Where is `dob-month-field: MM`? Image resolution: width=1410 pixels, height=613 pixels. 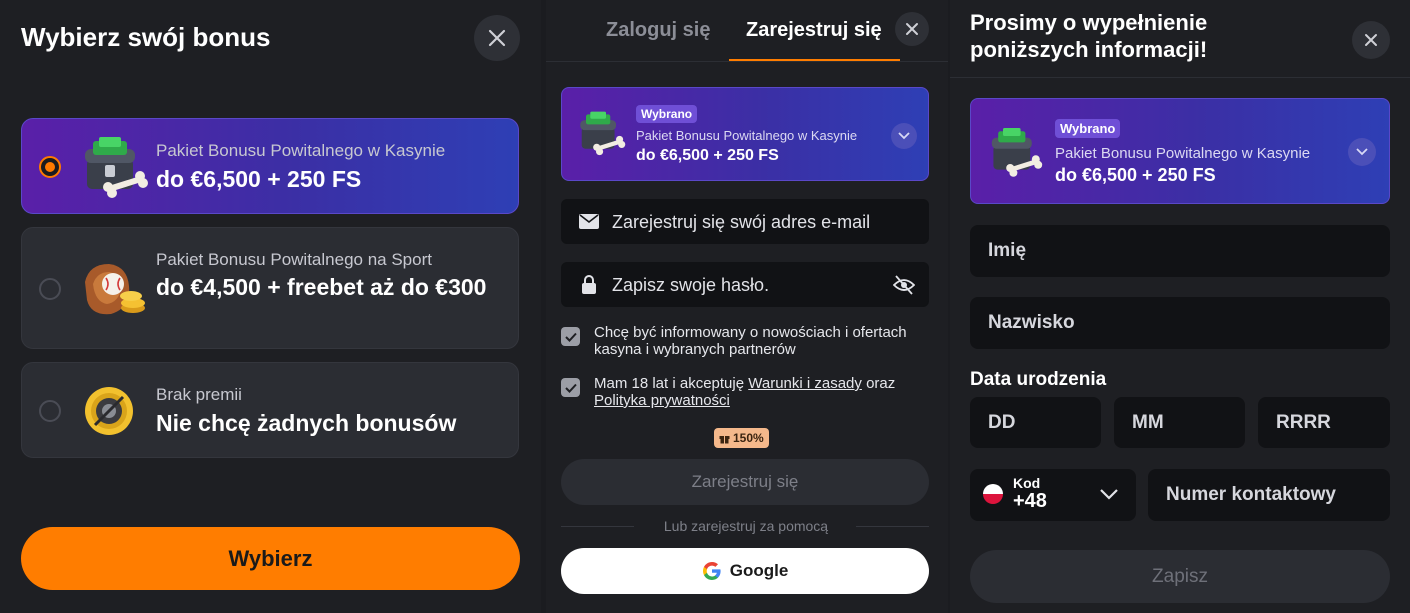 dob-month-field: MM is located at coordinates (1179, 422).